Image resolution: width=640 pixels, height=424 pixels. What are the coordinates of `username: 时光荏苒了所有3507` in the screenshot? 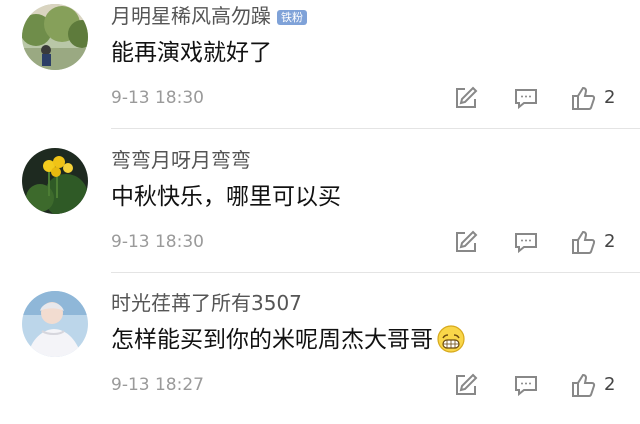 It's located at (206, 303).